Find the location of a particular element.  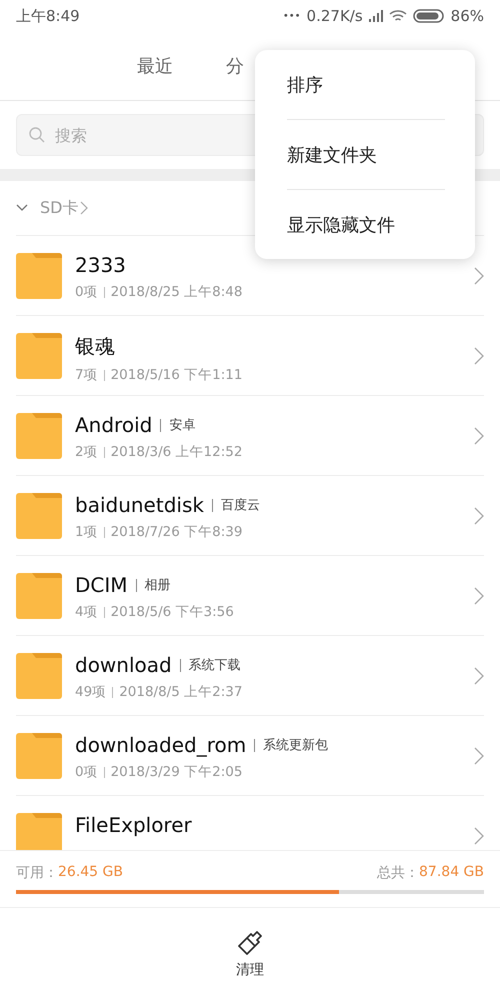

modified-date: 2018/5/6 下午3:56 is located at coordinates (172, 612).